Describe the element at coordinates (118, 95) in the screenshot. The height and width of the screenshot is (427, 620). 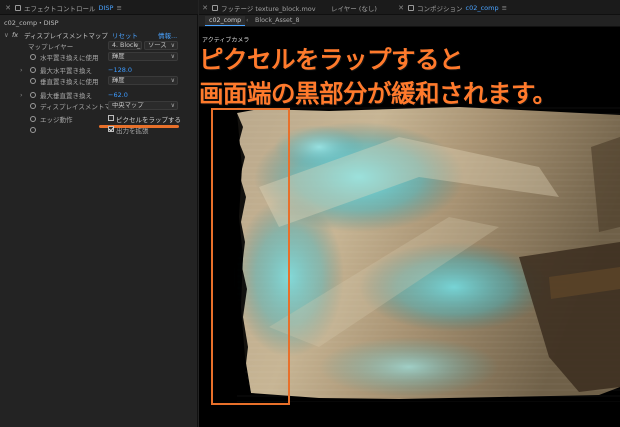
I see `max-vertical-value: −62.0` at that location.